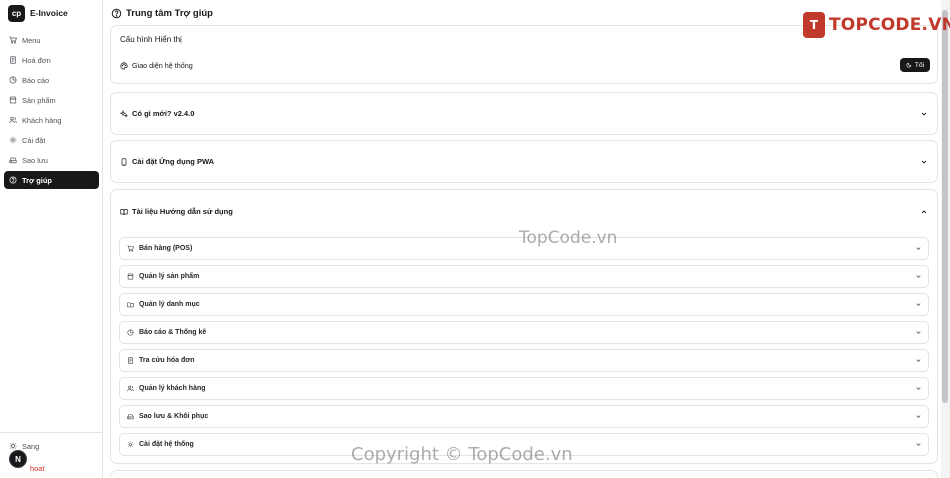  Describe the element at coordinates (51, 40) in the screenshot. I see `sidebar-item-menu: Menu` at that location.